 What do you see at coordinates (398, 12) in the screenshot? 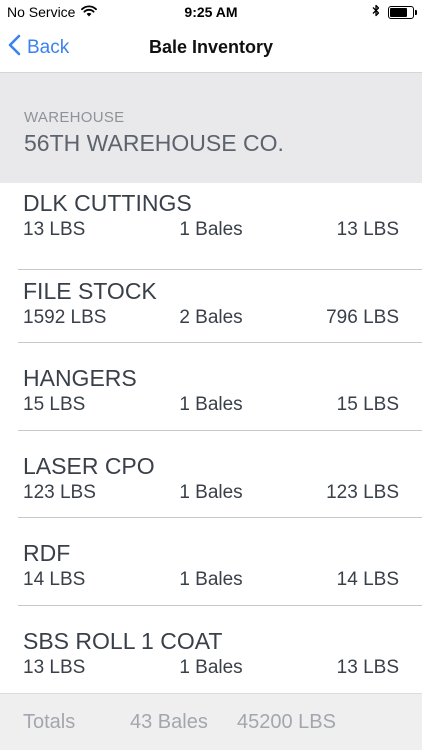
I see `battery-level` at bounding box center [398, 12].